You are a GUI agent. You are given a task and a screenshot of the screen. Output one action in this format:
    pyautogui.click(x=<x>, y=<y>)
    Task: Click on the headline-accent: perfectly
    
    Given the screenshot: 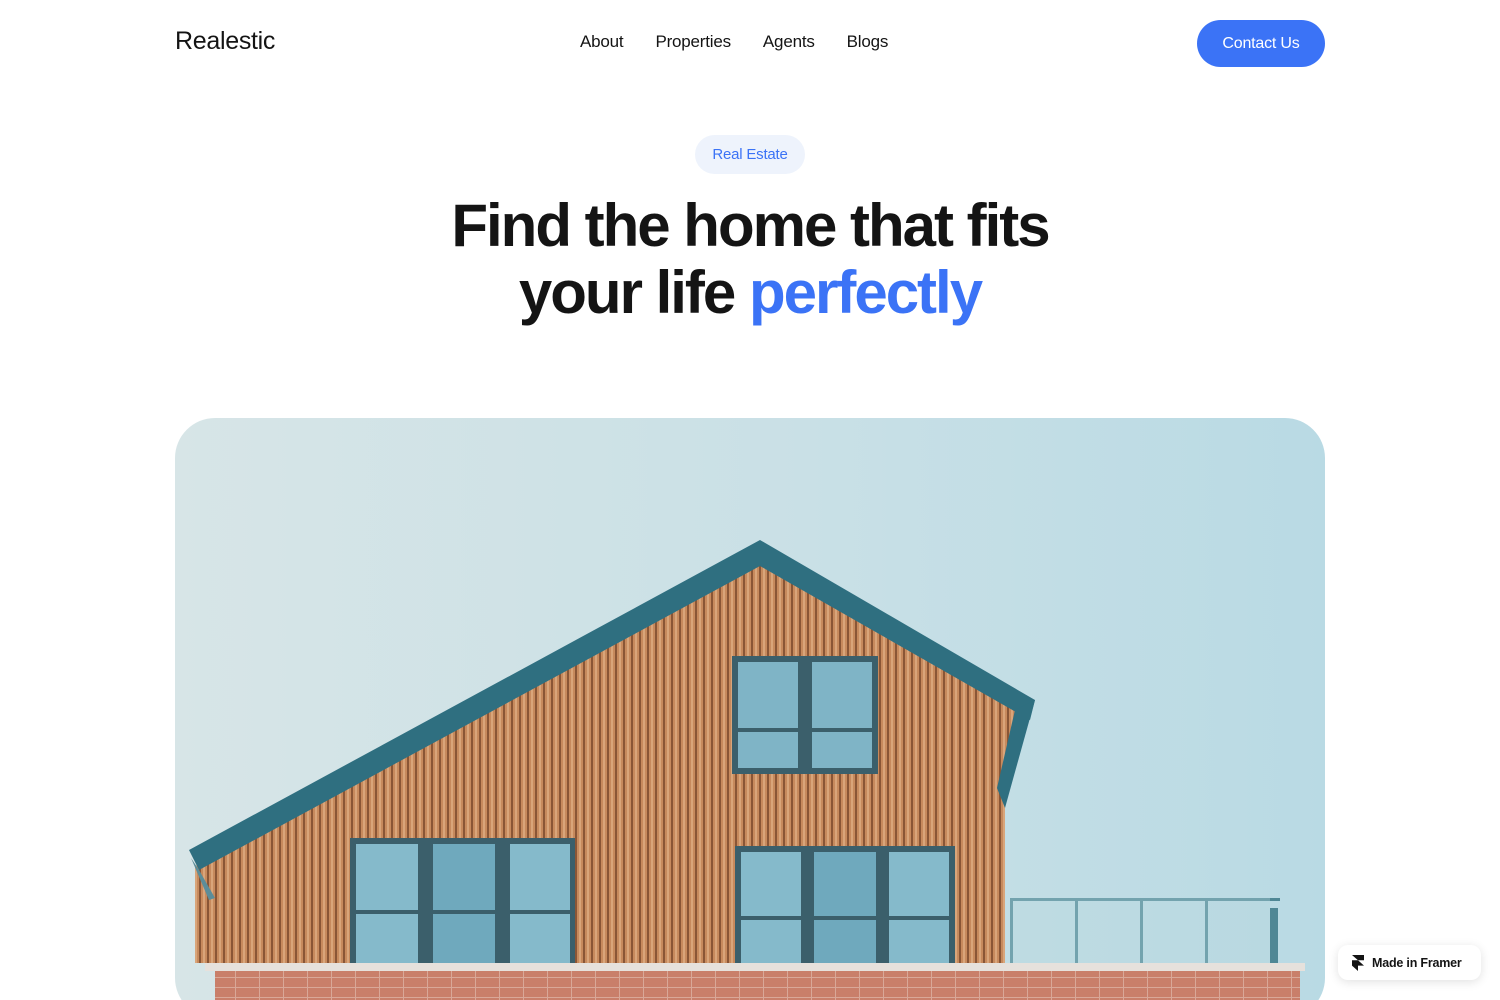 What is the action you would take?
    pyautogui.click(x=865, y=292)
    